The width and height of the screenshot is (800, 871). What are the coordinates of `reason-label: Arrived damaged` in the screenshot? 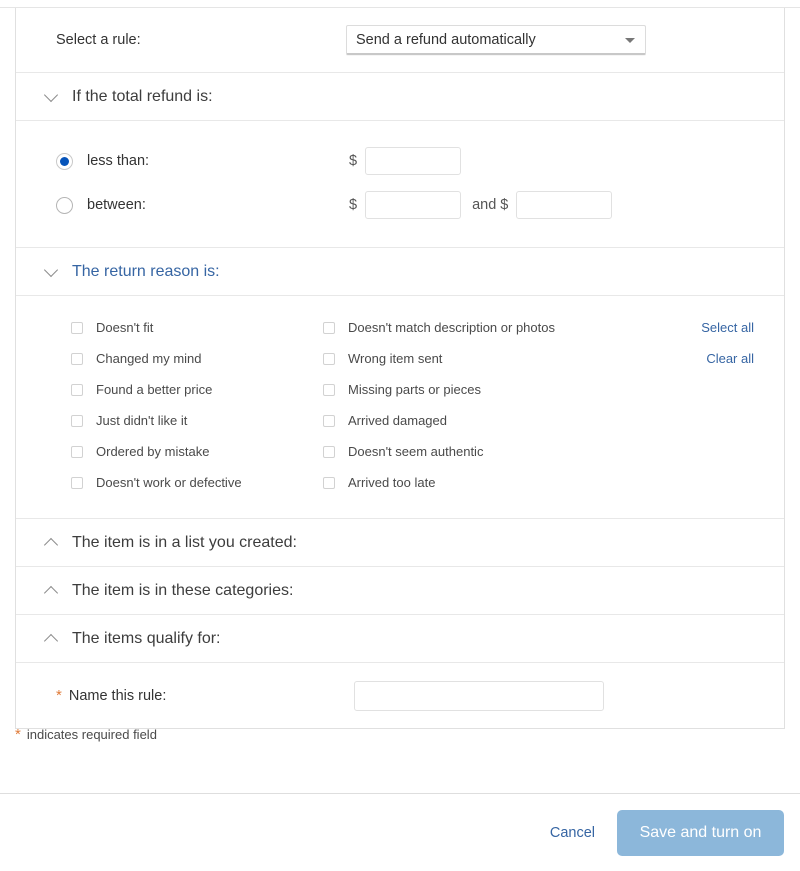 It's located at (397, 420).